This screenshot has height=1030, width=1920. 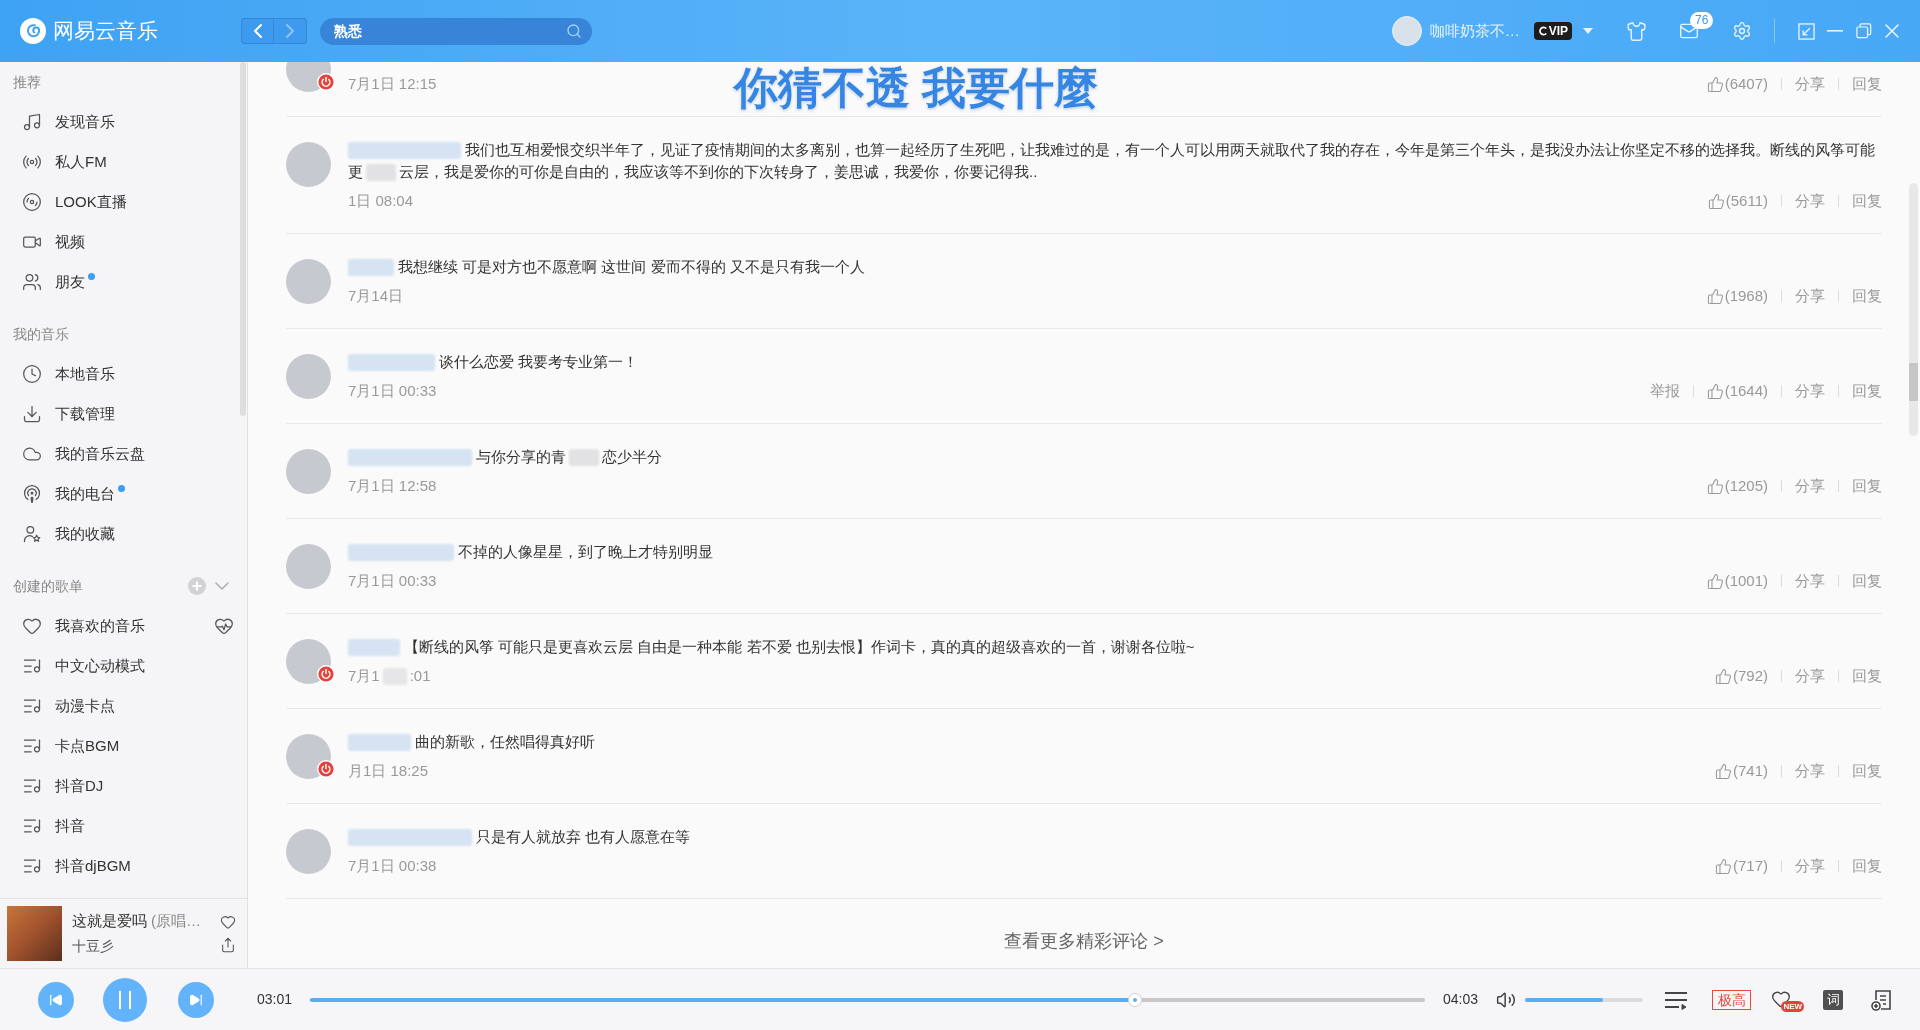 What do you see at coordinates (1552, 31) in the screenshot?
I see `vip-button: VIP` at bounding box center [1552, 31].